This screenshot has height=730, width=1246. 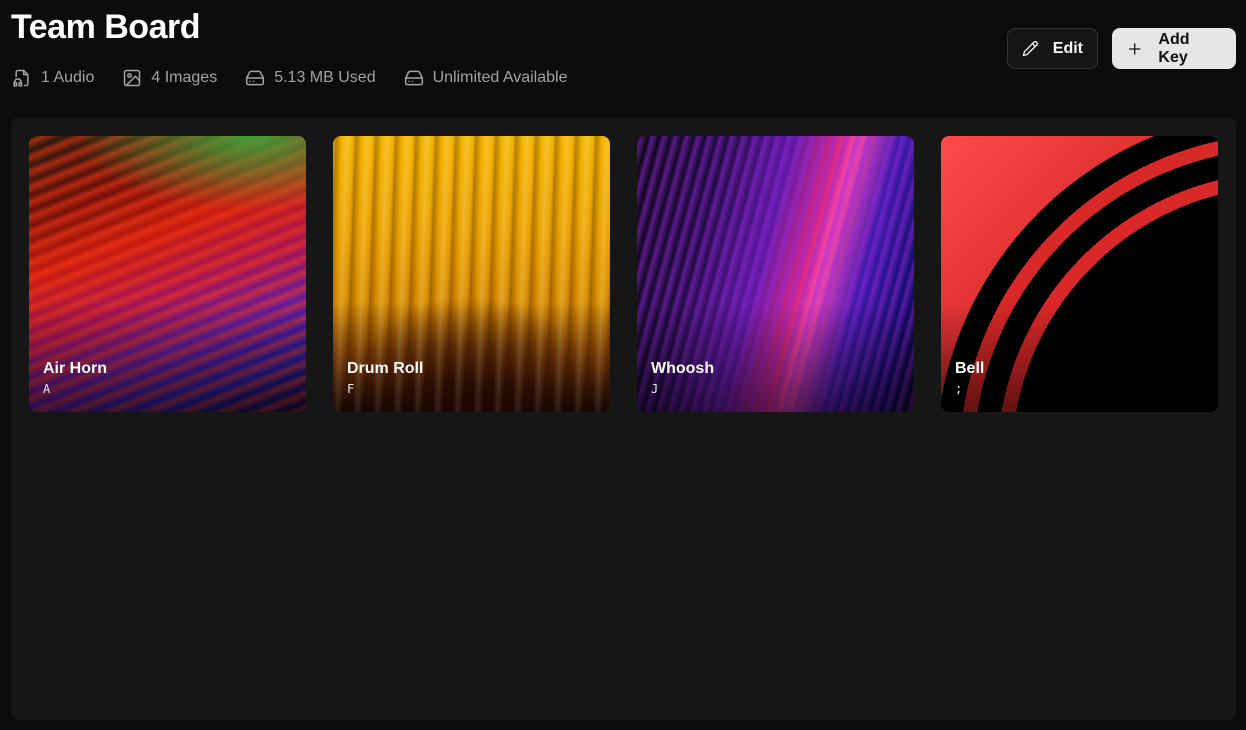 What do you see at coordinates (132, 78) in the screenshot?
I see `image-icon` at bounding box center [132, 78].